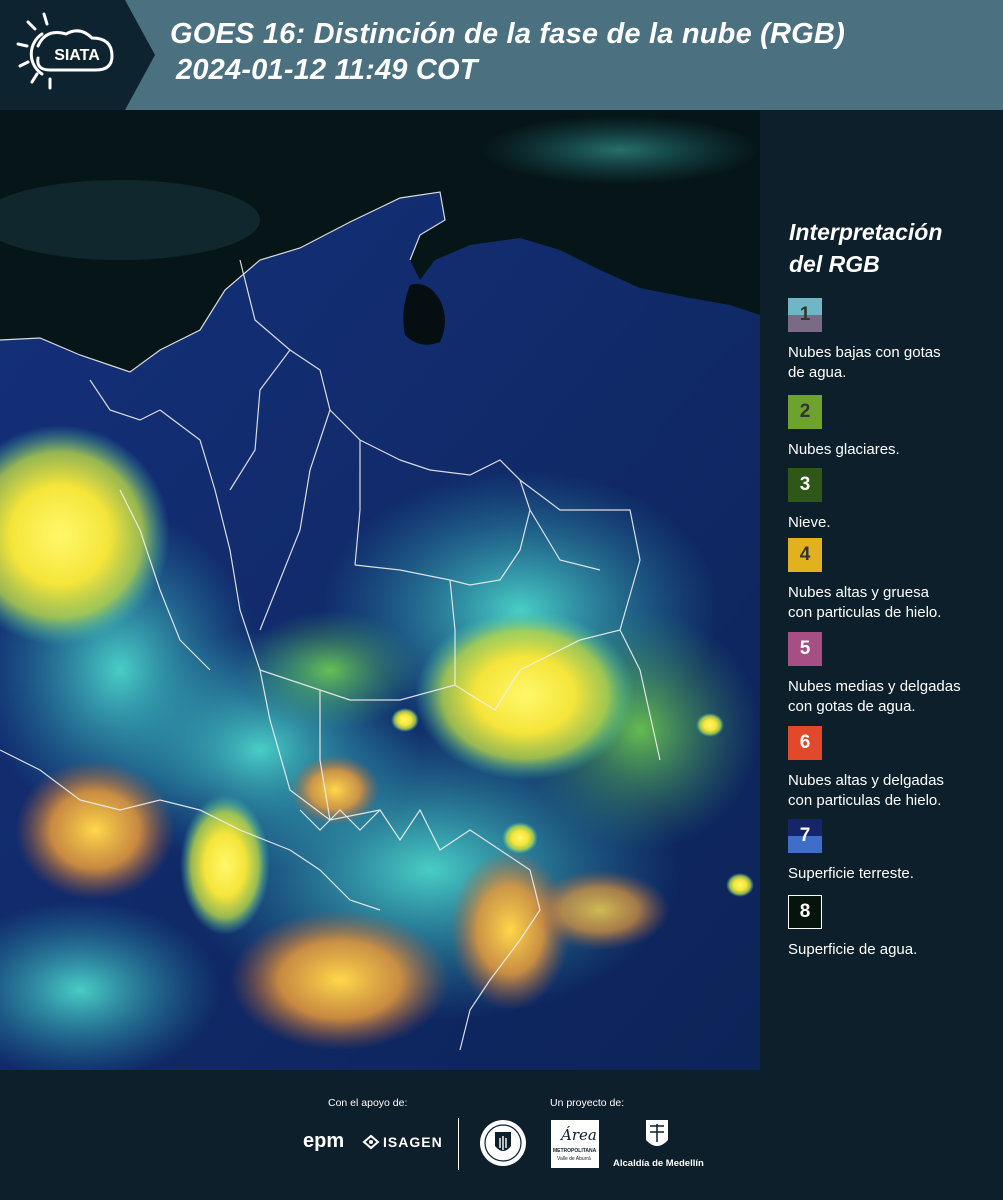  I want to click on legend-swatch-4: 4, so click(805, 555).